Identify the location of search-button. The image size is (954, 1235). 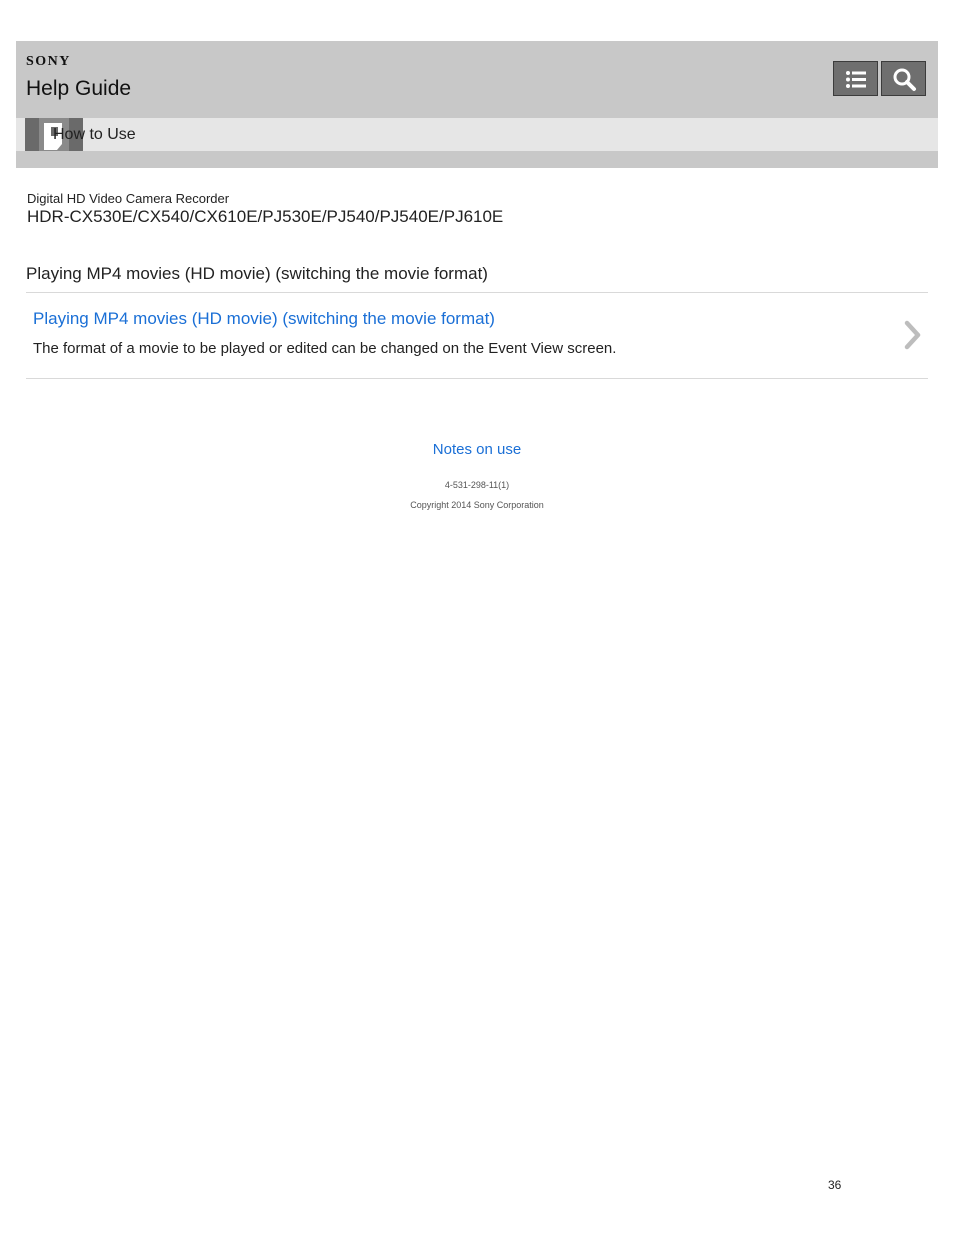
(903, 78).